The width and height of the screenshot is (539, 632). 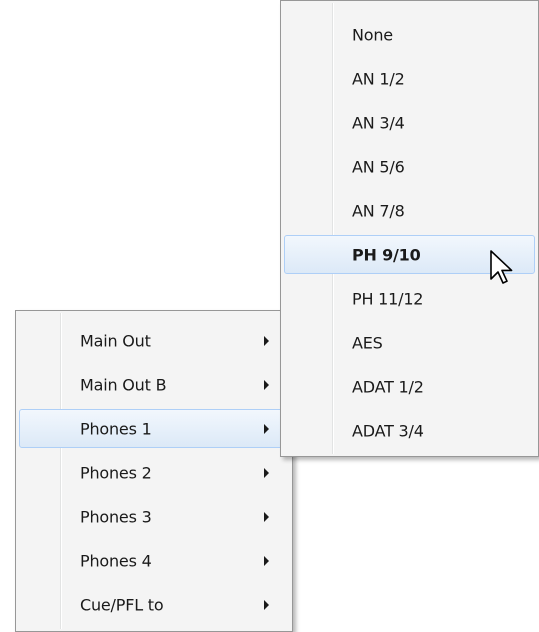 I want to click on menu-item-label: Phones 1, so click(x=116, y=428).